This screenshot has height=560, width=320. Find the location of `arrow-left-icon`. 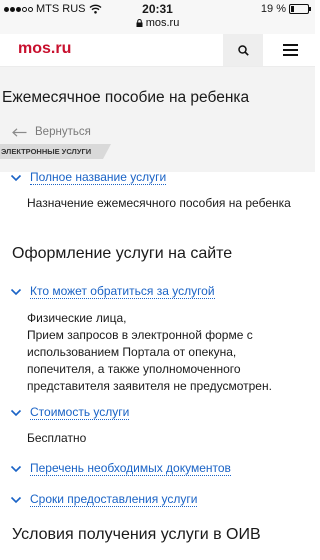

arrow-left-icon is located at coordinates (19, 132).